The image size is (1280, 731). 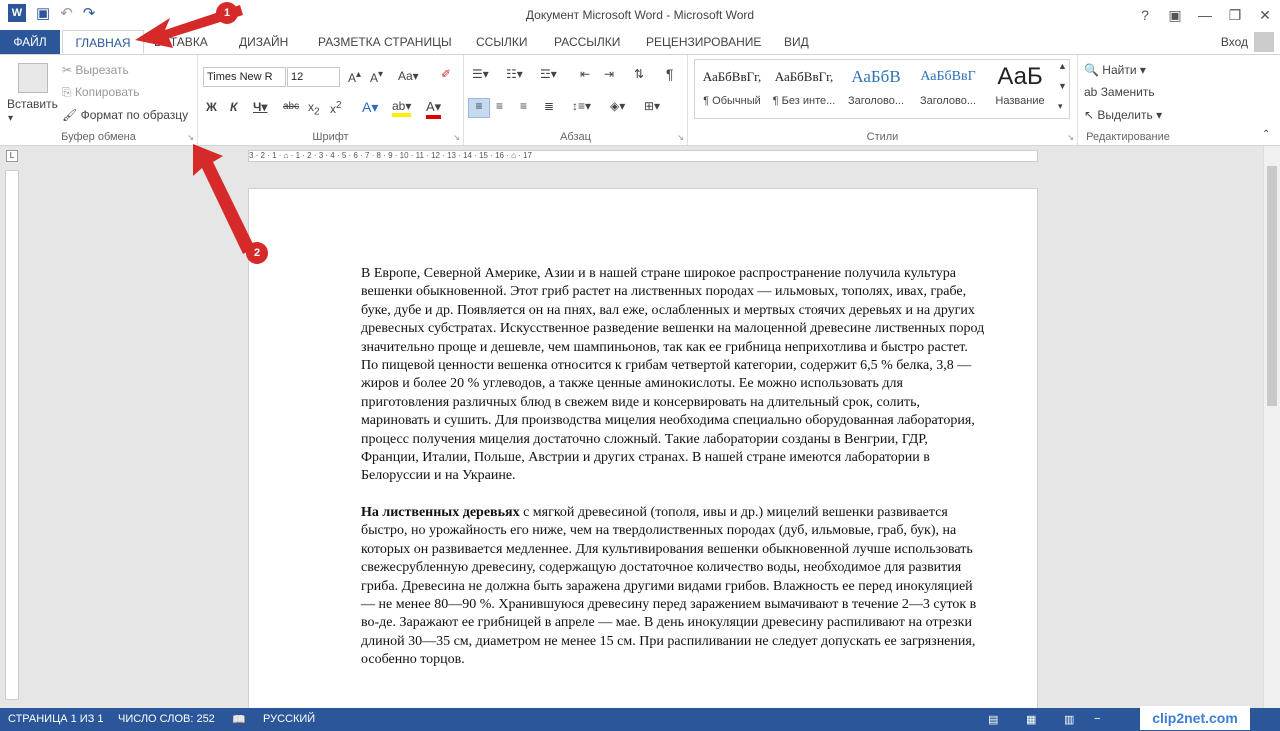 I want to click on highlight-icon: ab▾, so click(x=402, y=108).